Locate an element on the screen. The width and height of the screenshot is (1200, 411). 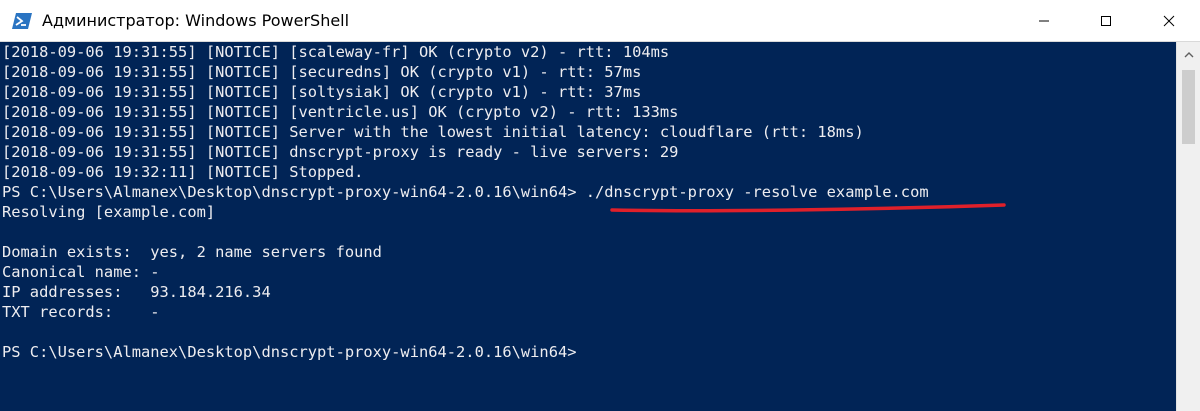
close-button is located at coordinates (1169, 21).